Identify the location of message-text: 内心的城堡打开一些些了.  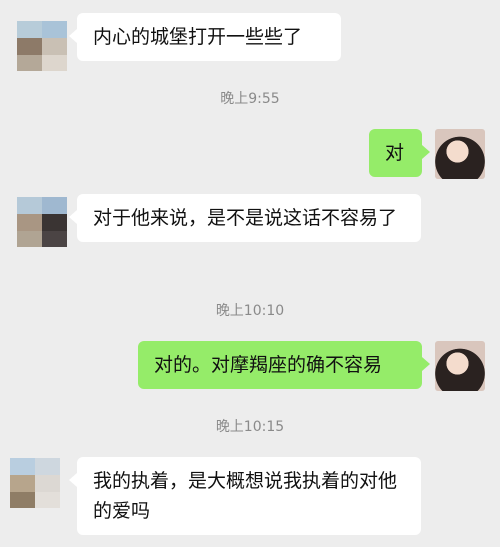
(198, 37).